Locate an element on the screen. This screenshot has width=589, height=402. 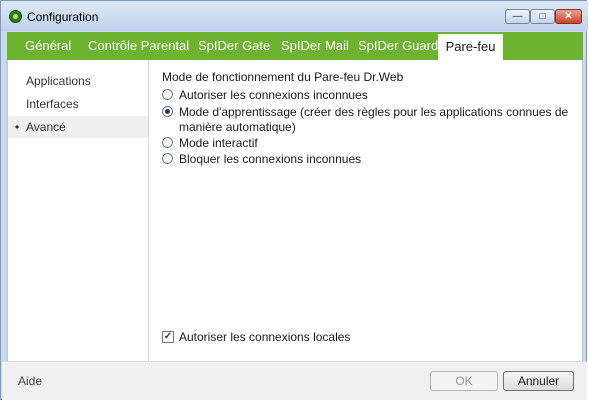
sidebar-item-advanced: • Avancé is located at coordinates (78, 127).